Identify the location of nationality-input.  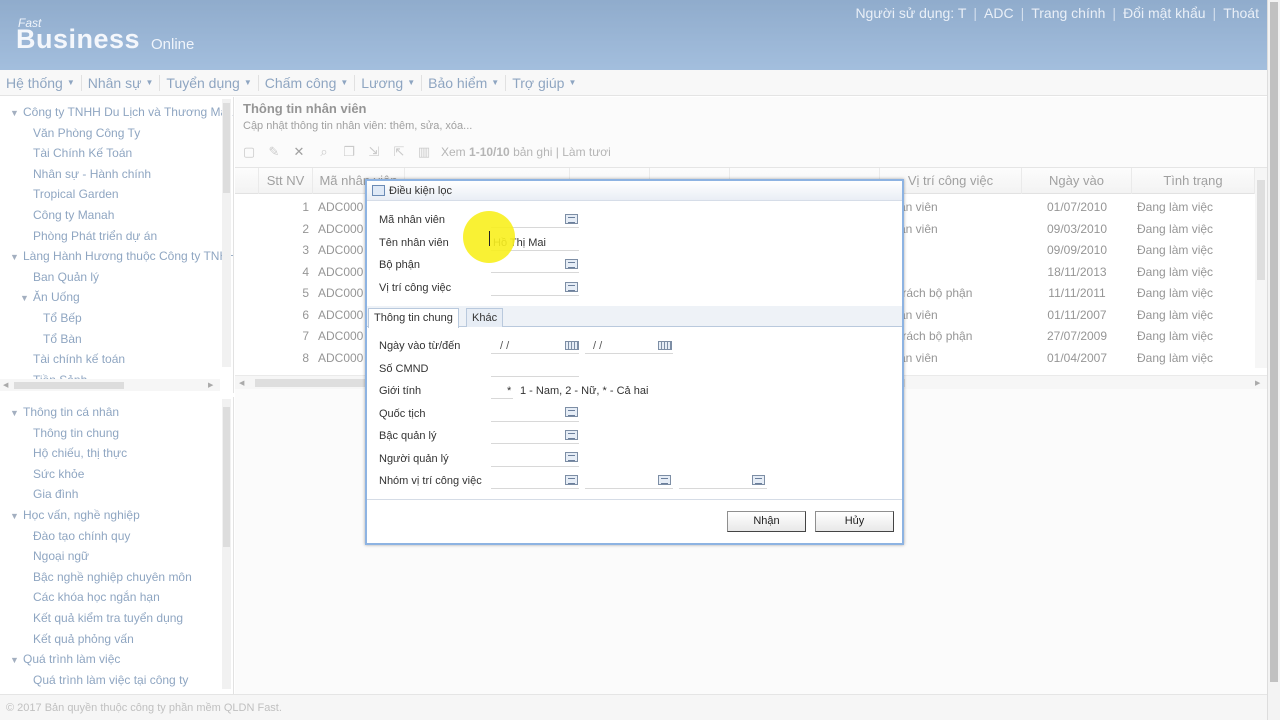
(535, 421).